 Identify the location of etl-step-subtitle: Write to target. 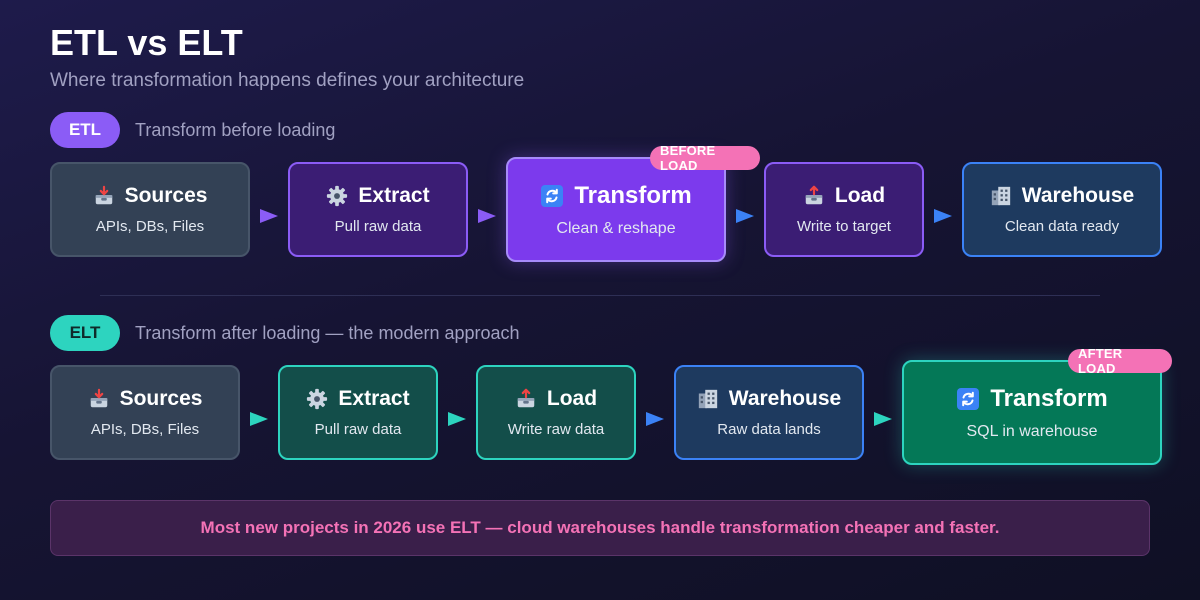
(844, 226).